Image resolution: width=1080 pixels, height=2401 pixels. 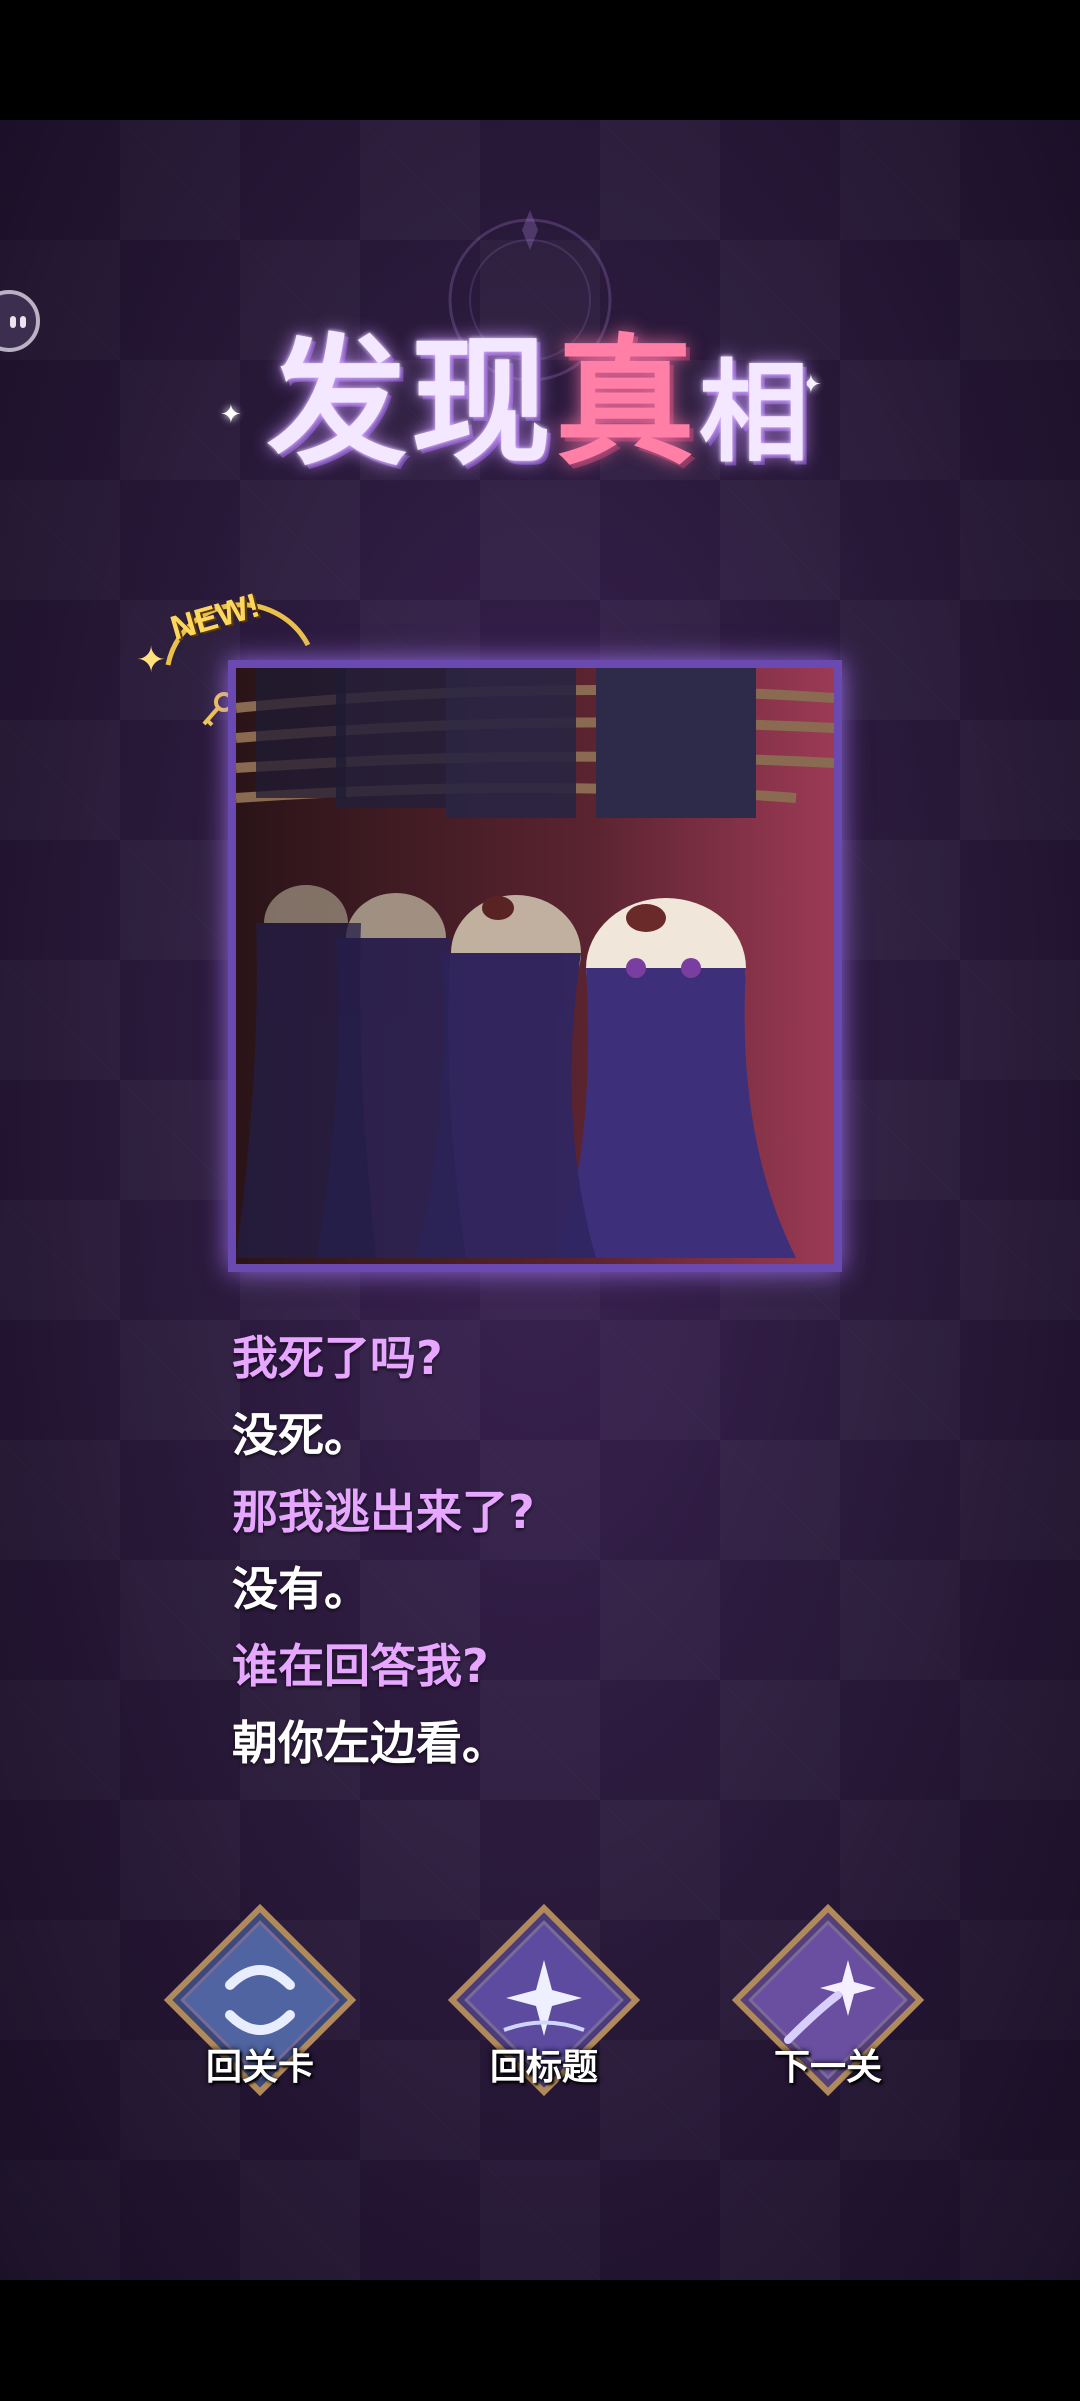 What do you see at coordinates (582, 1551) in the screenshot?
I see `dialogue-list: 我死了吗? 没死。 那我逃出来了? 没有。 谁在回答我? 朝你左边看。` at bounding box center [582, 1551].